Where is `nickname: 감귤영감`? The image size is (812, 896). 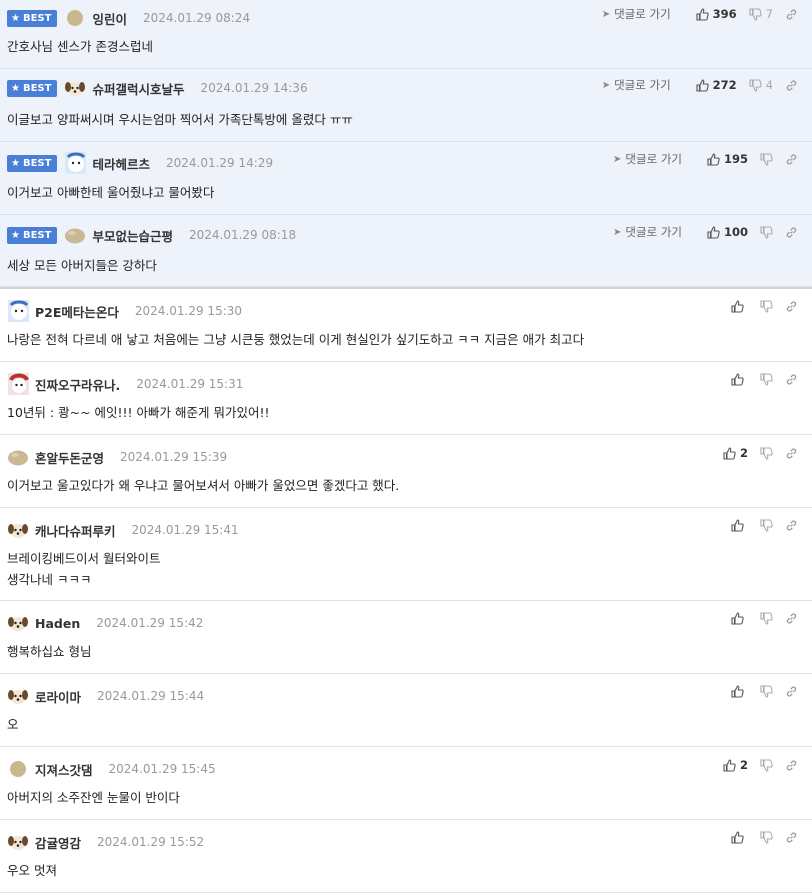
nickname: 감귤영감 is located at coordinates (58, 842).